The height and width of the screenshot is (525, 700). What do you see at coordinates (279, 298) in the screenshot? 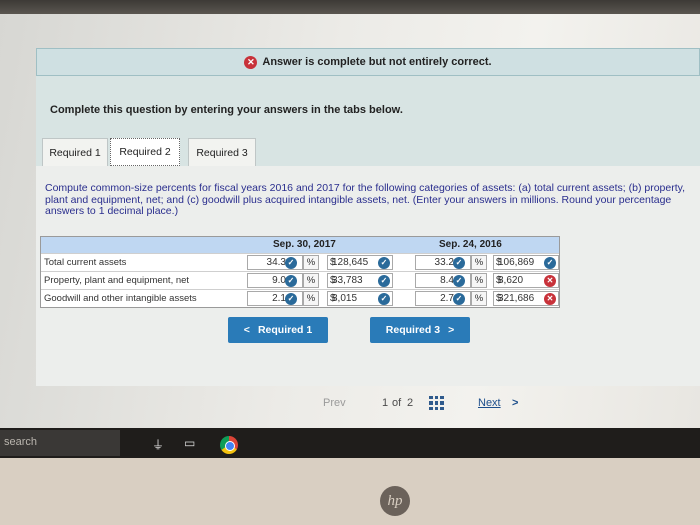
I see `cell-value: 2.1` at bounding box center [279, 298].